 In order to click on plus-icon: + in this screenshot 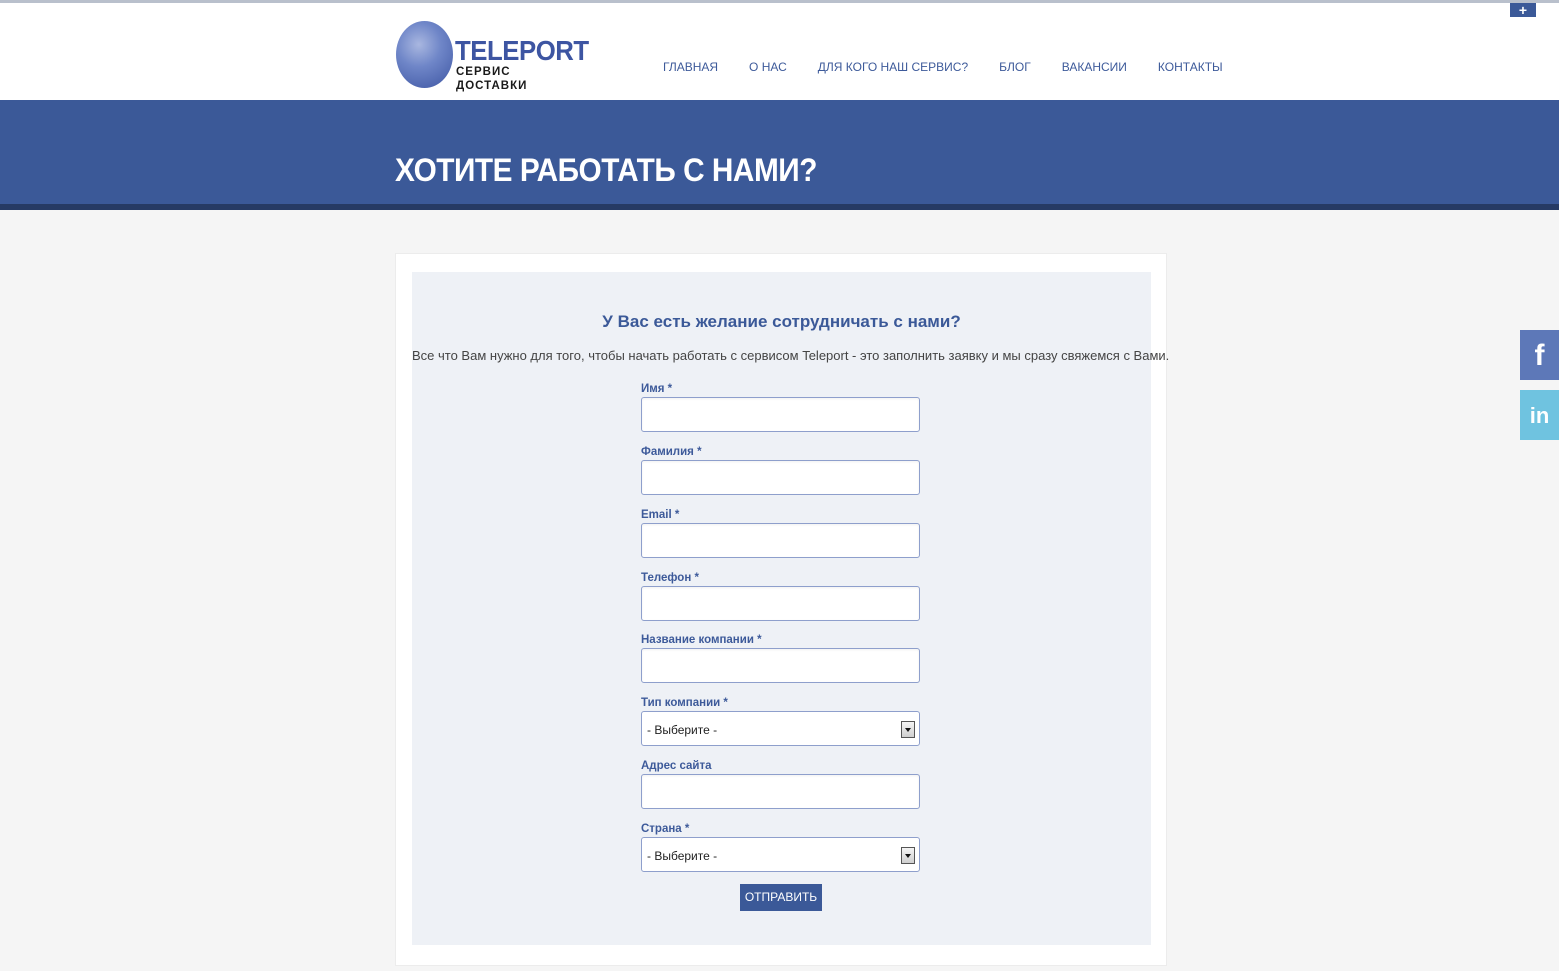, I will do `click(1523, 10)`.